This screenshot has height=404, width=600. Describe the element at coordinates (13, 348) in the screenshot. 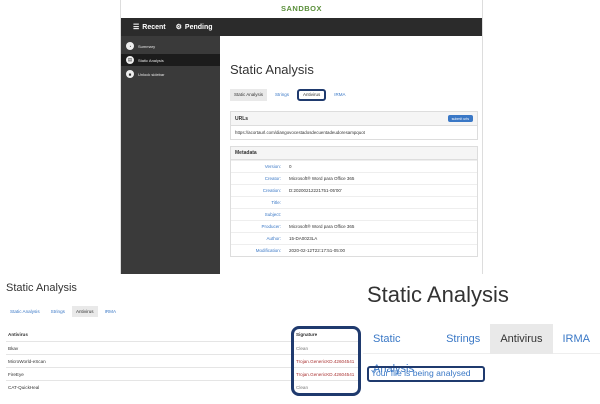

I see `av-name: Bkav` at that location.